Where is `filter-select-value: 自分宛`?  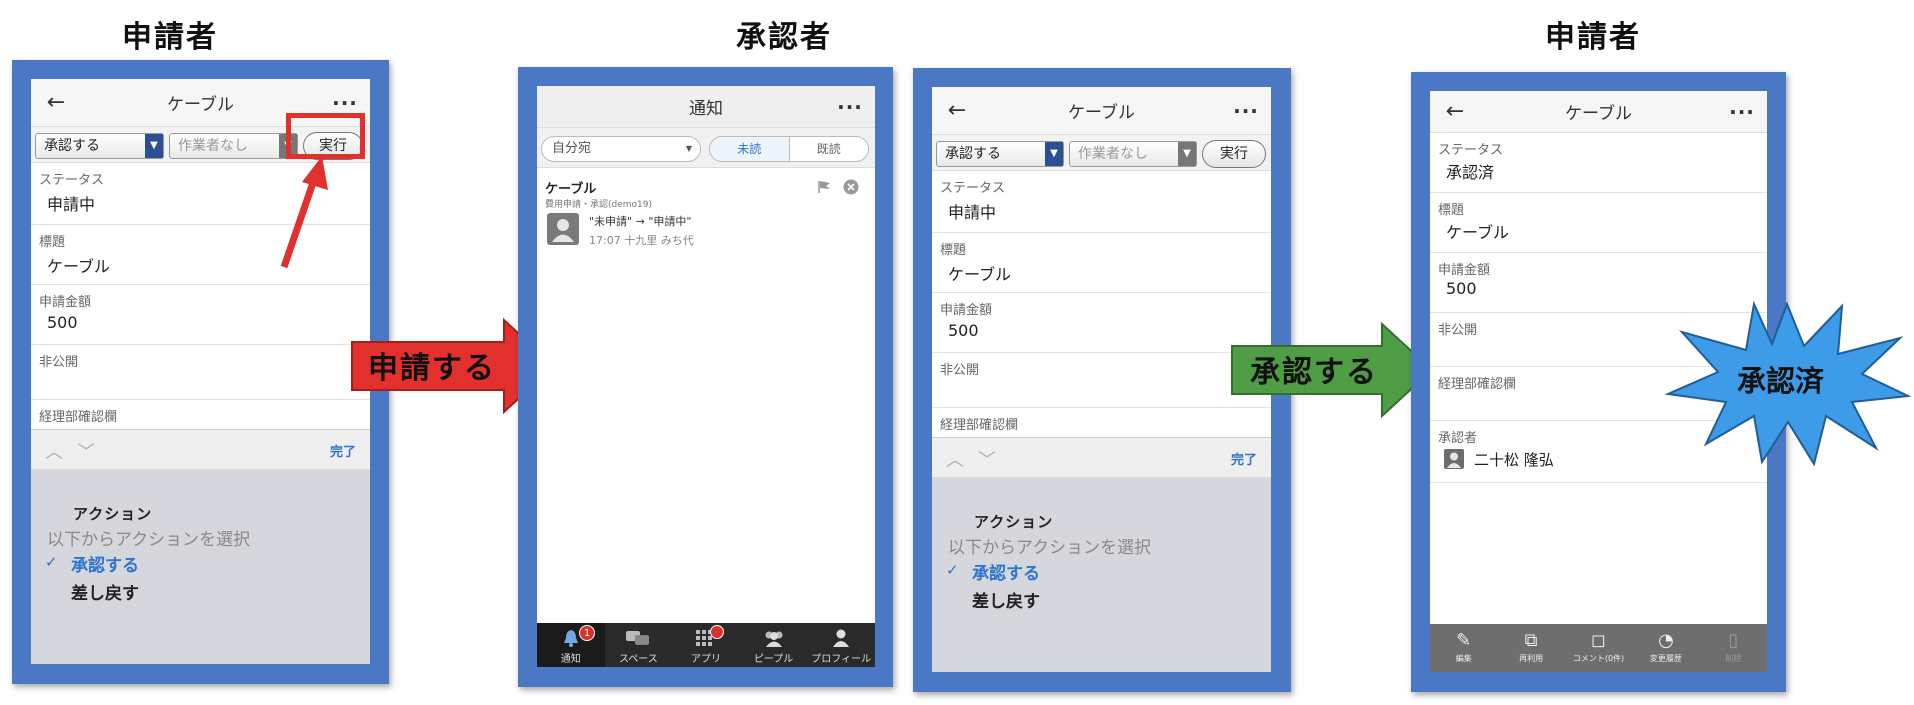
filter-select-value: 自分宛 is located at coordinates (572, 148).